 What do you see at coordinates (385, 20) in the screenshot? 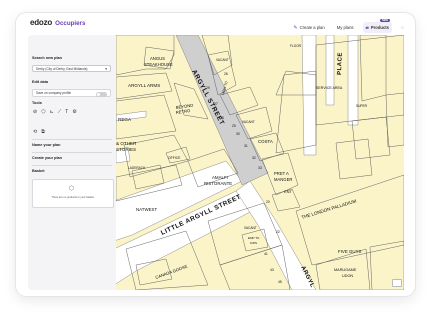
I see `new-badge: NEW` at bounding box center [385, 20].